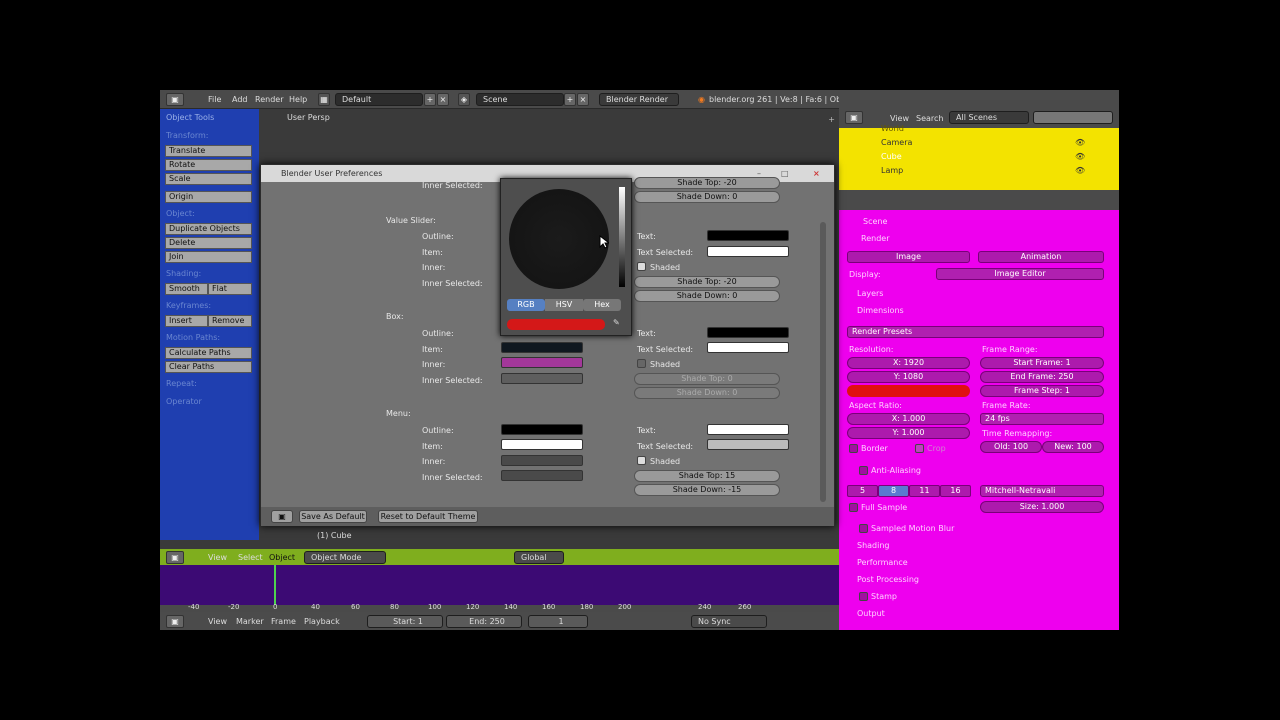  What do you see at coordinates (707, 490) in the screenshot?
I see `shade-down-field: Shade Down: -15` at bounding box center [707, 490].